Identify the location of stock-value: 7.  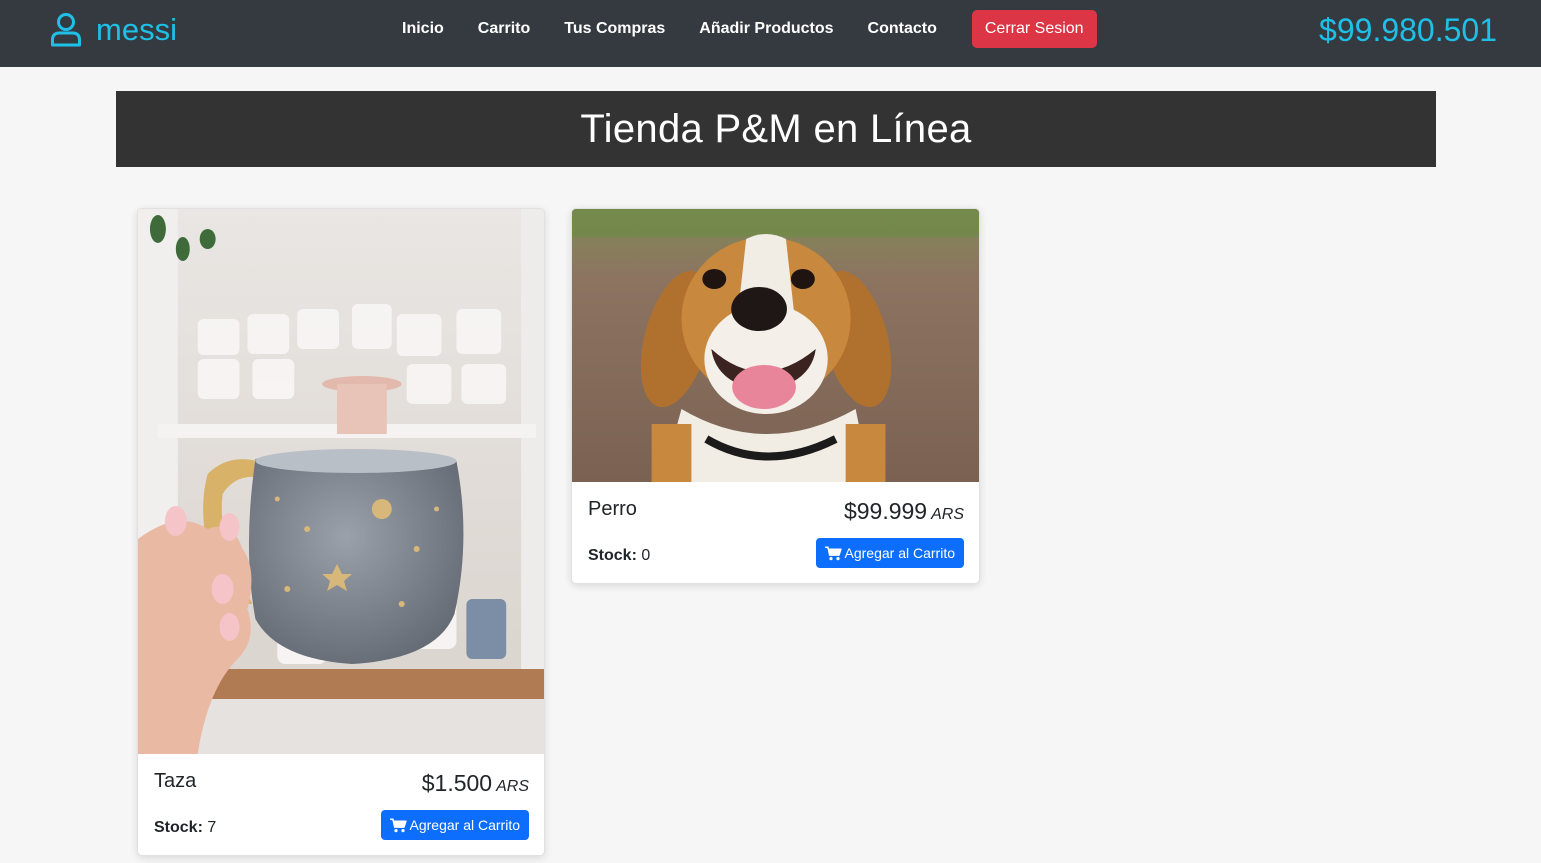
(212, 827).